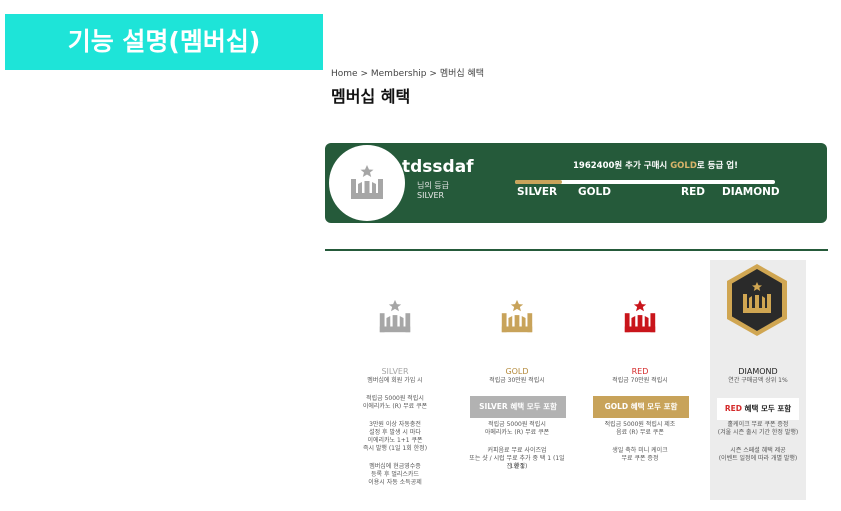 The image size is (841, 511). I want to click on tier-name: SILVER, so click(395, 371).